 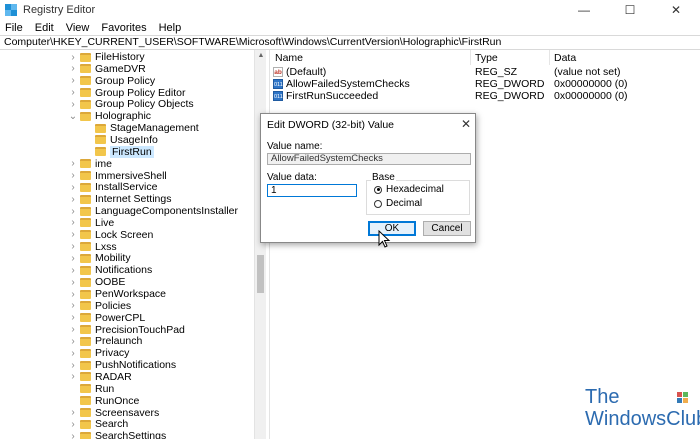 I want to click on value-row: 011 FirstRunSucceeded, so click(x=324, y=96).